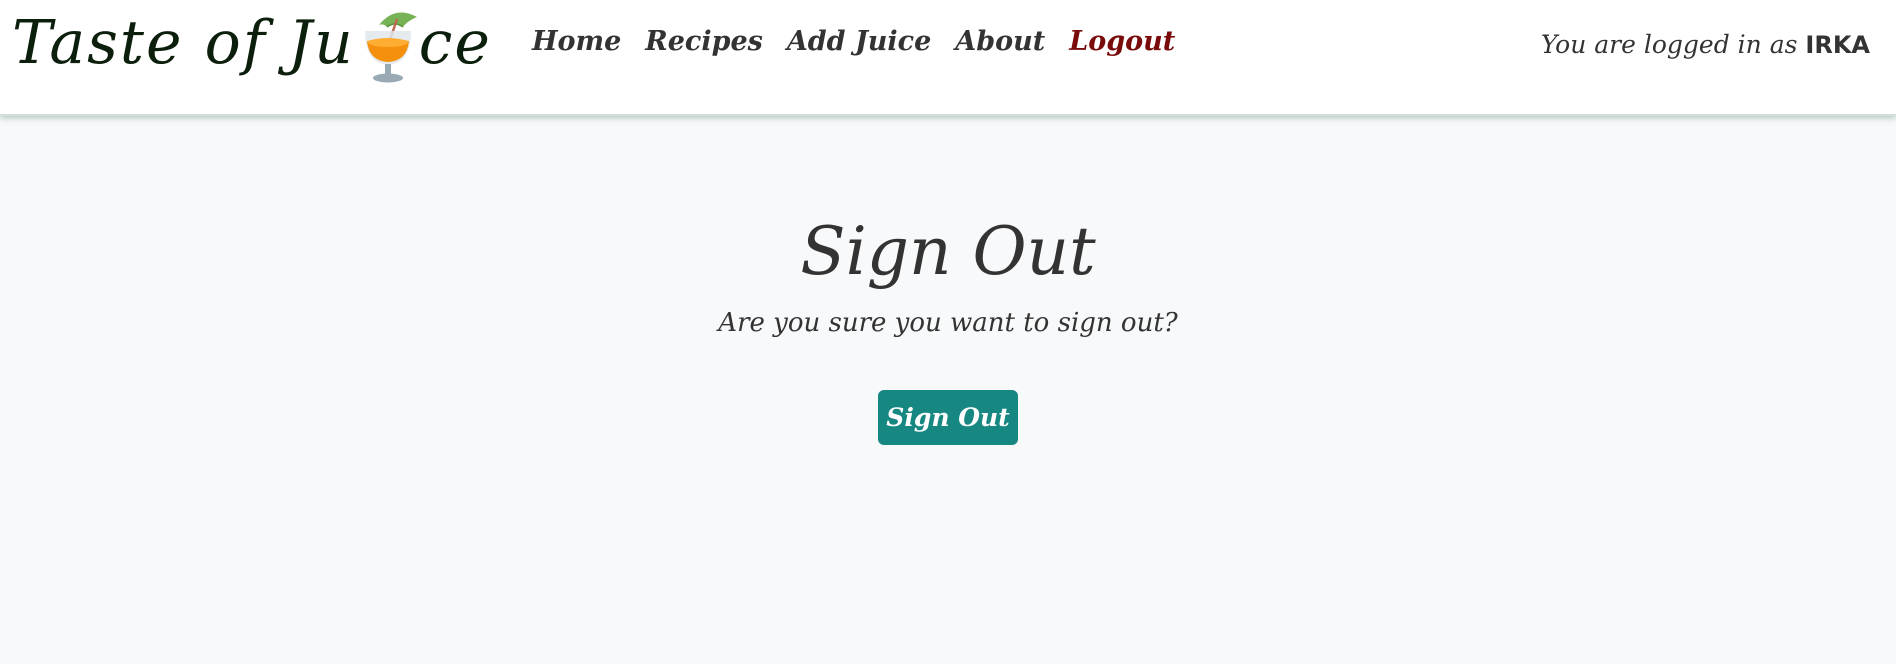 This screenshot has height=664, width=1896. Describe the element at coordinates (183, 43) in the screenshot. I see `brand-text-start: Taste of Ju` at that location.